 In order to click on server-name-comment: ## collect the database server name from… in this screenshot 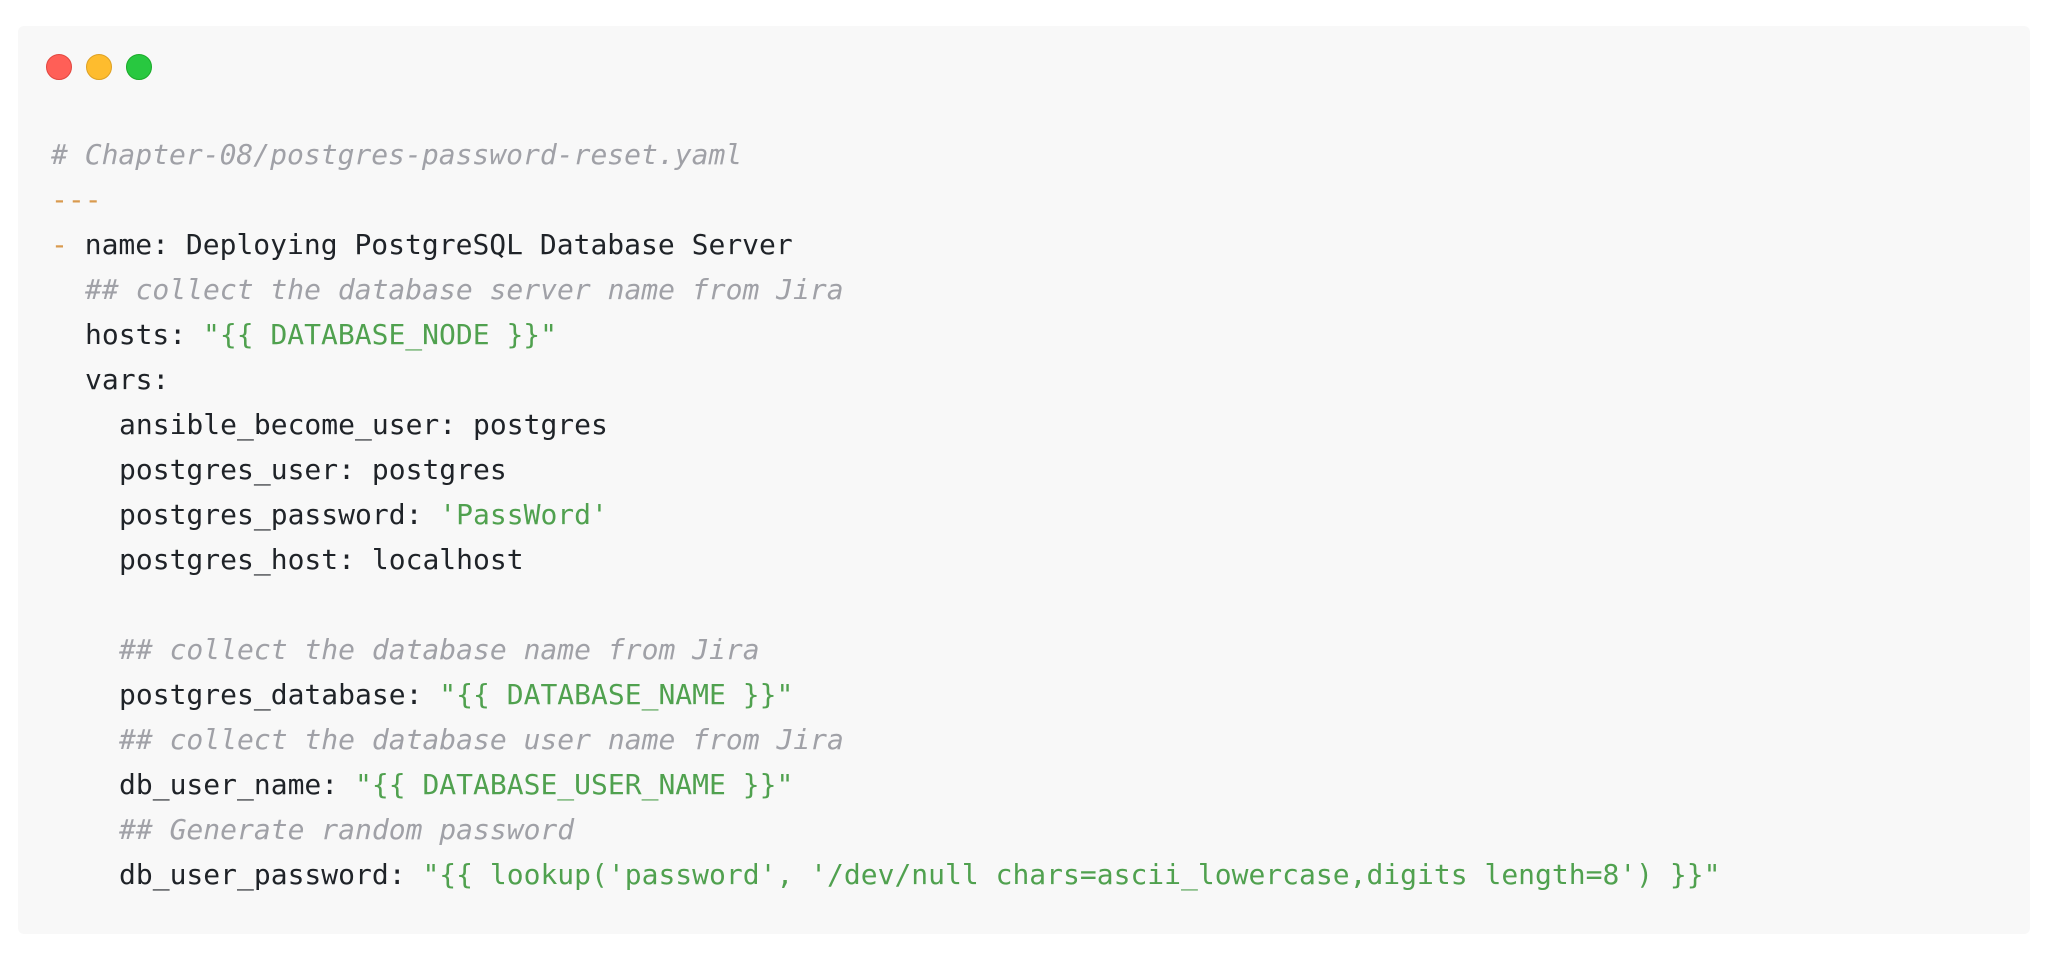, I will do `click(464, 289)`.